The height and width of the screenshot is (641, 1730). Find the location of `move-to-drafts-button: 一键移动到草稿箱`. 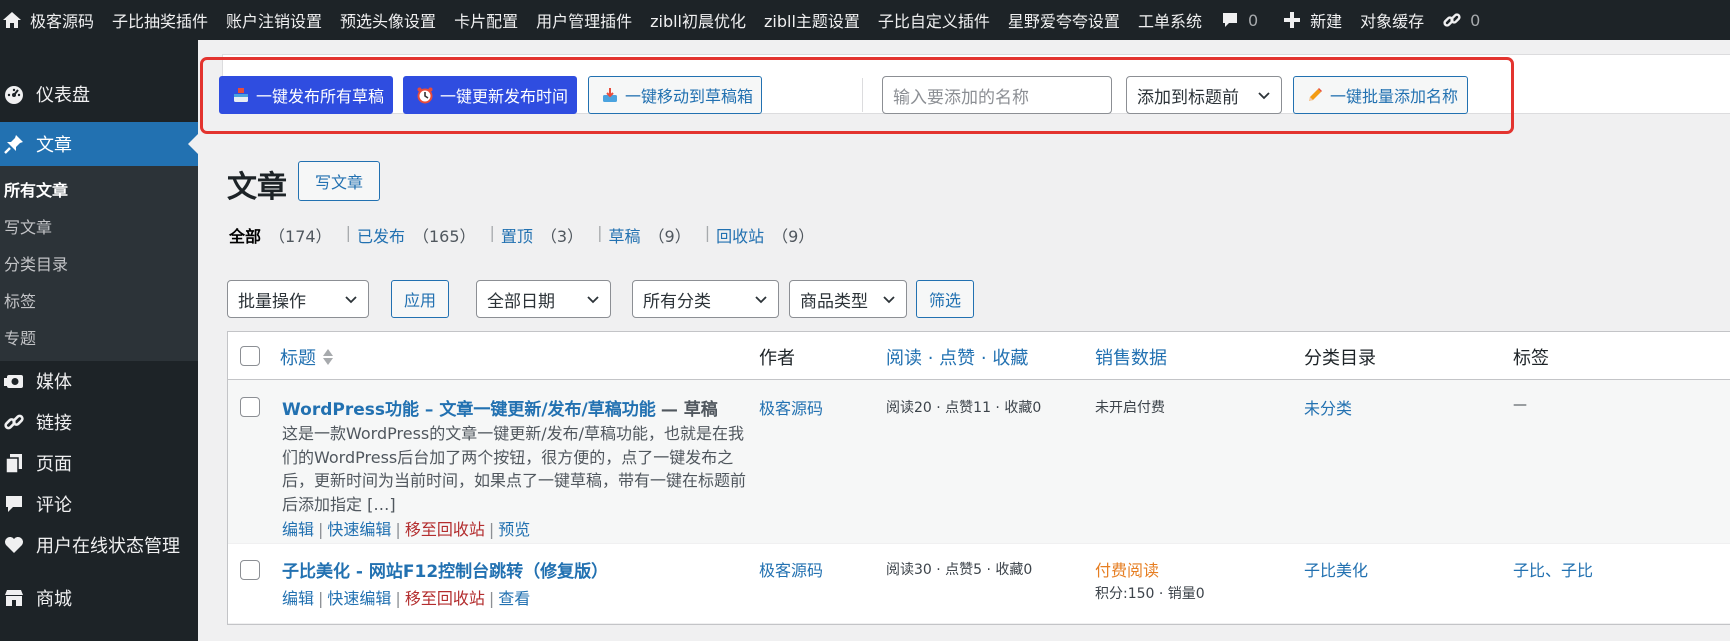

move-to-drafts-button: 一键移动到草稿箱 is located at coordinates (675, 95).